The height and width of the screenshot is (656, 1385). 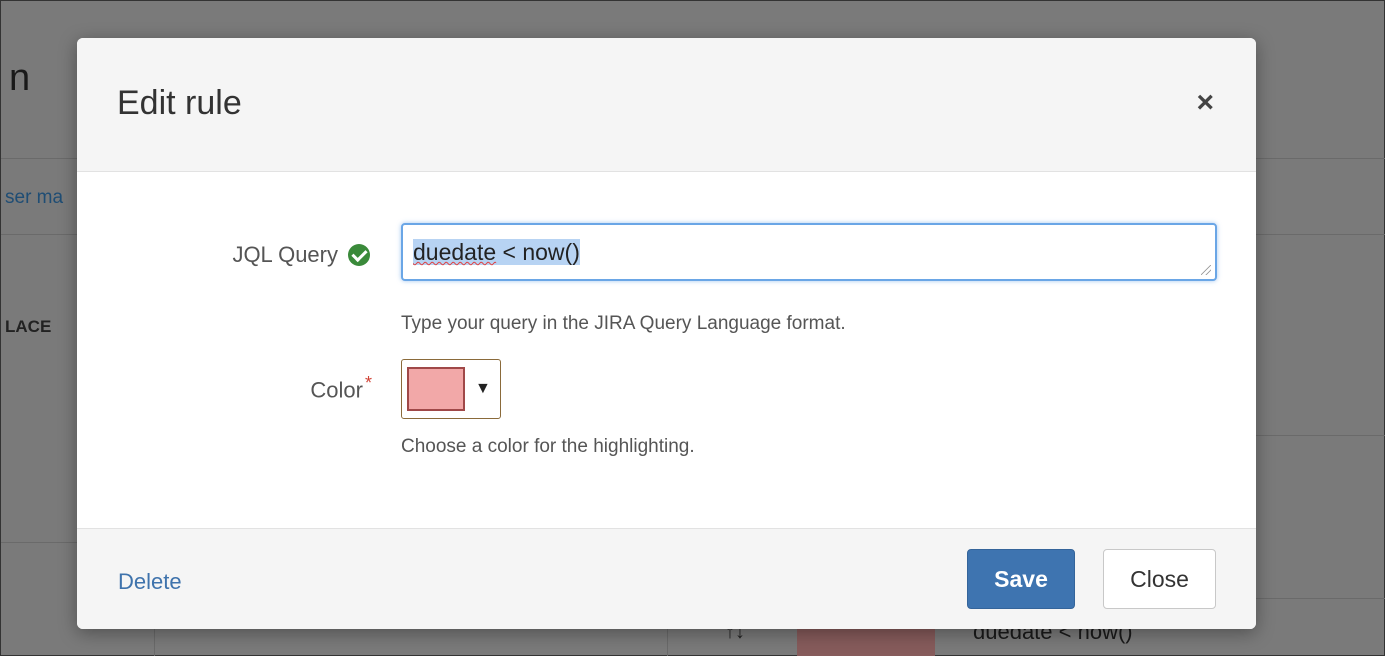 I want to click on jql-query-value: duedate < now(), so click(x=496, y=252).